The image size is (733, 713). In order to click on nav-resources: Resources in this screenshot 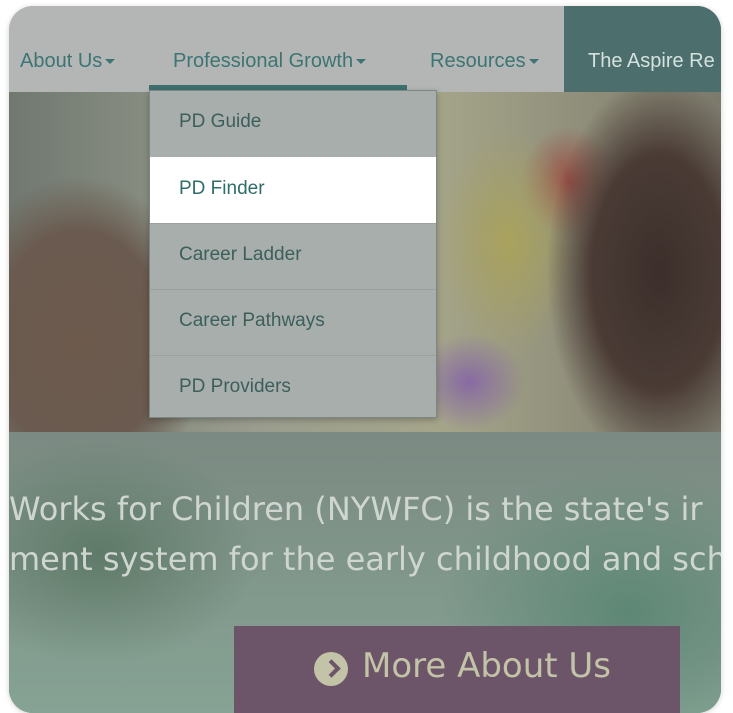, I will do `click(484, 61)`.